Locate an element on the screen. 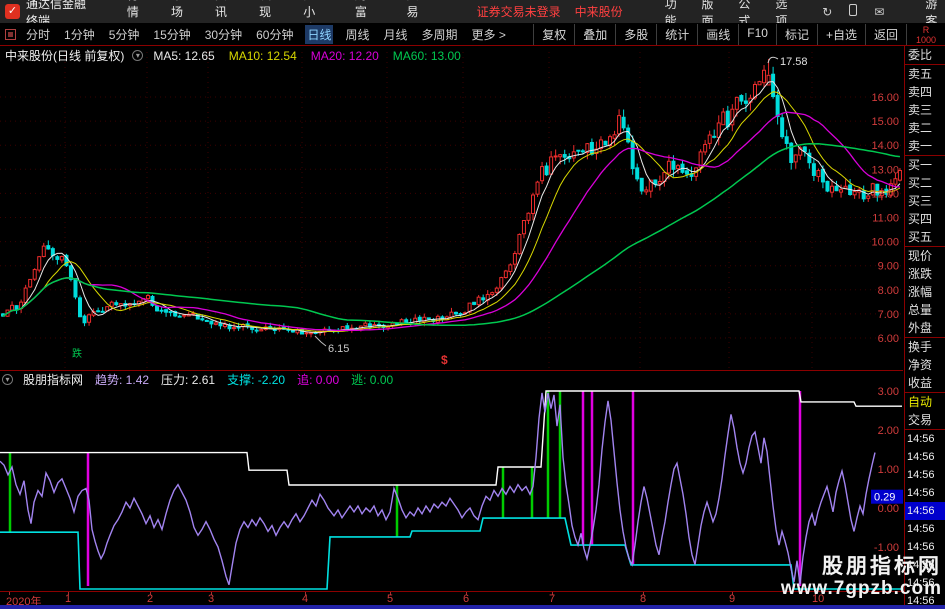  sidebar-row: 委比 is located at coordinates (925, 55).